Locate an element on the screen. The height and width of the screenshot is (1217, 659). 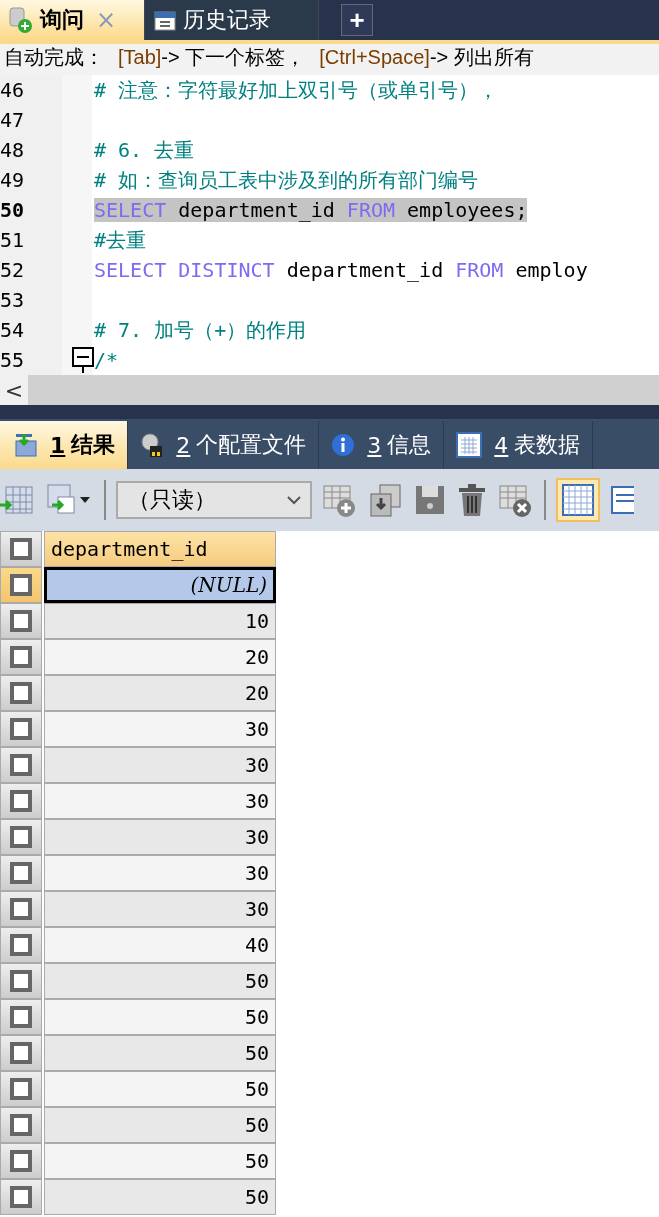
query-tab: 询问 × is located at coordinates (72, 20).